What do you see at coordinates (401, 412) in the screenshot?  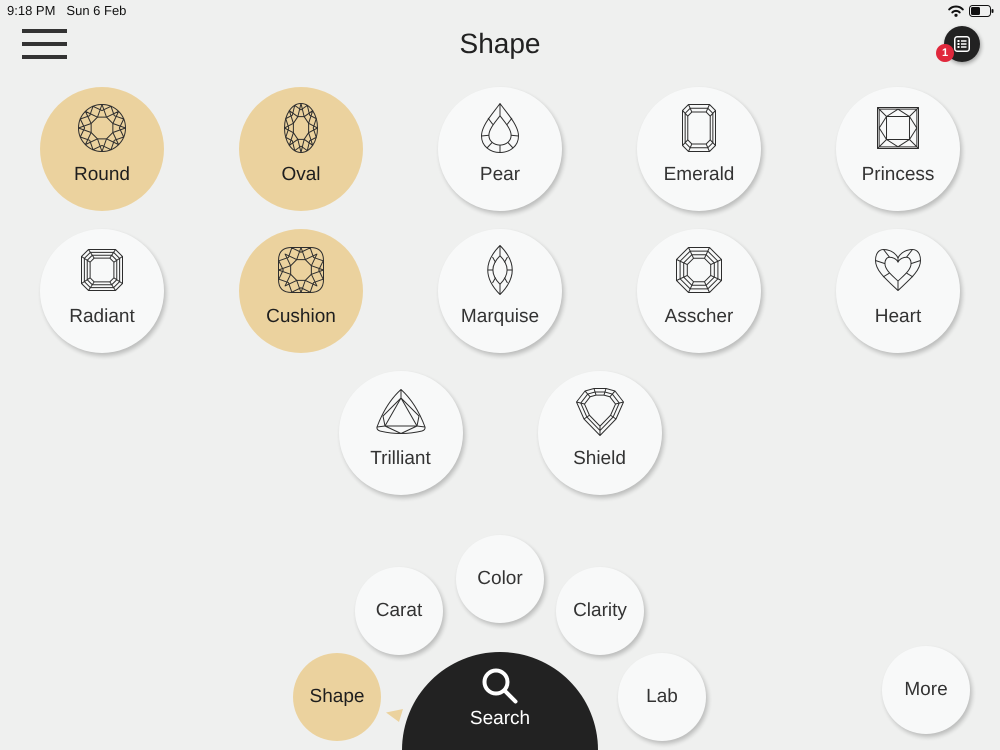 I see `trilliant-gem-icon` at bounding box center [401, 412].